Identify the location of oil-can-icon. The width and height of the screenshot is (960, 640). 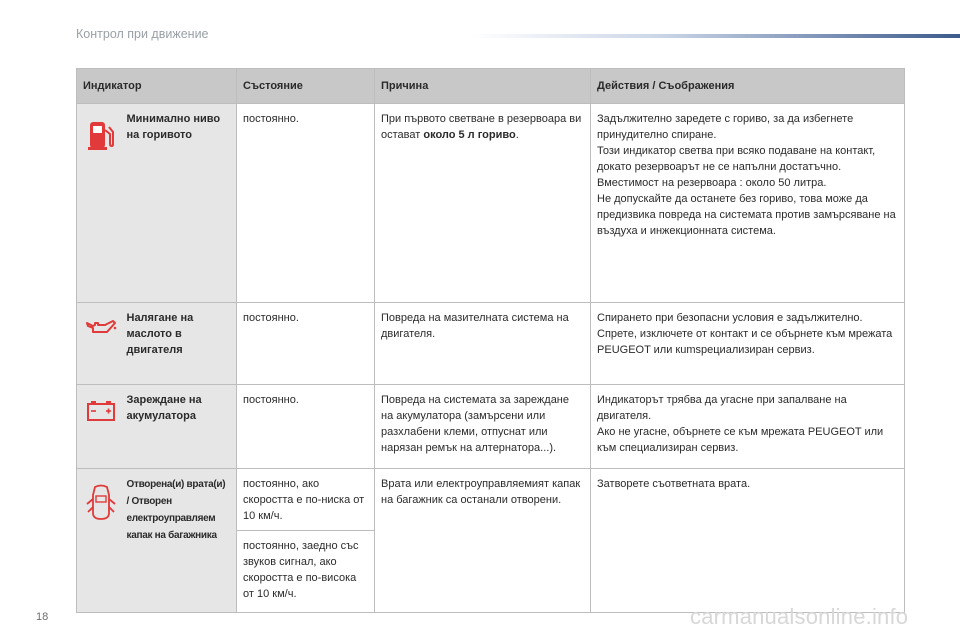
(100, 343).